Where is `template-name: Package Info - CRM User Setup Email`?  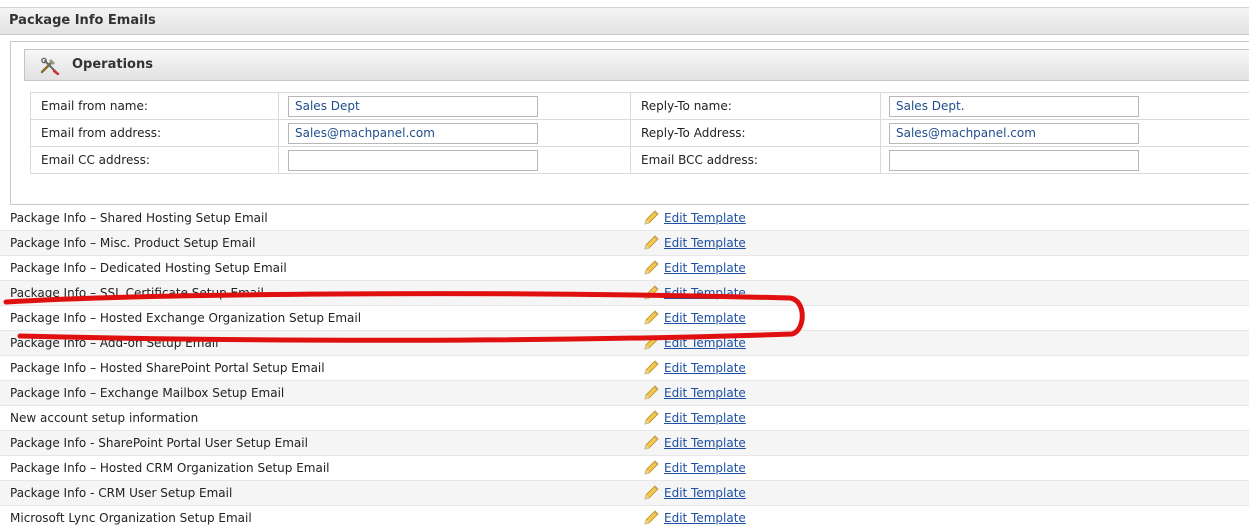
template-name: Package Info - CRM User Setup Email is located at coordinates (121, 493).